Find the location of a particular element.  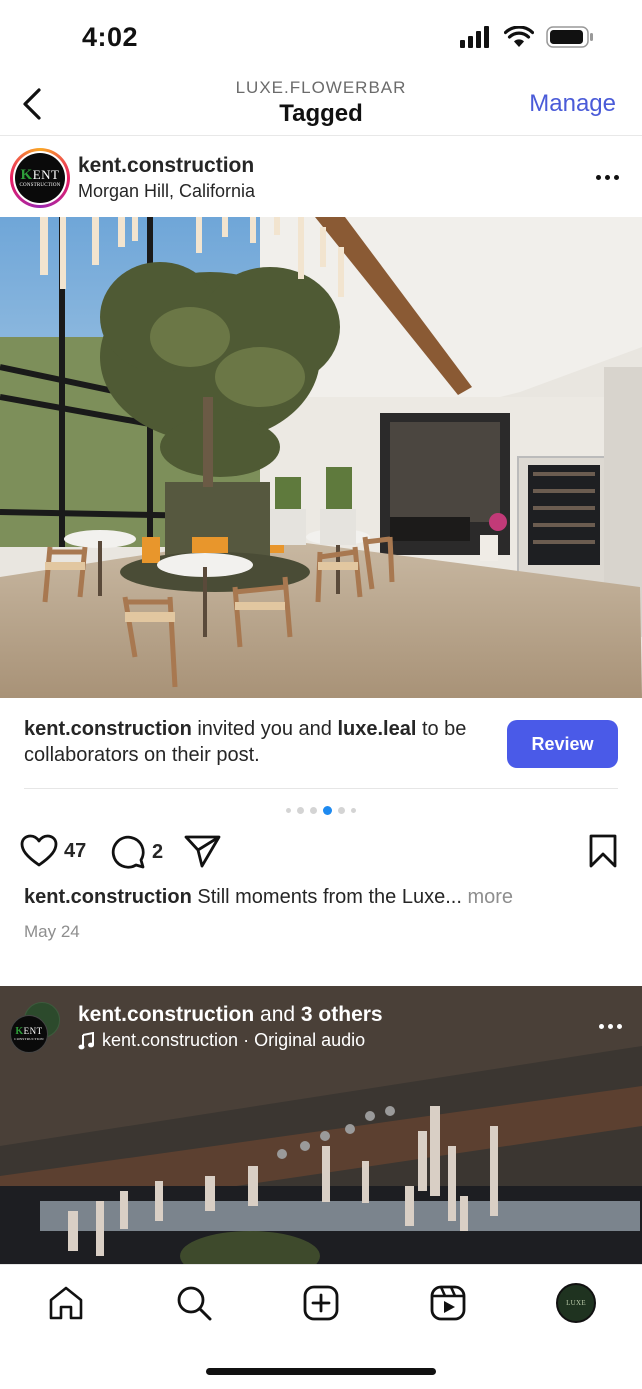

more-options-button is located at coordinates (609, 177).